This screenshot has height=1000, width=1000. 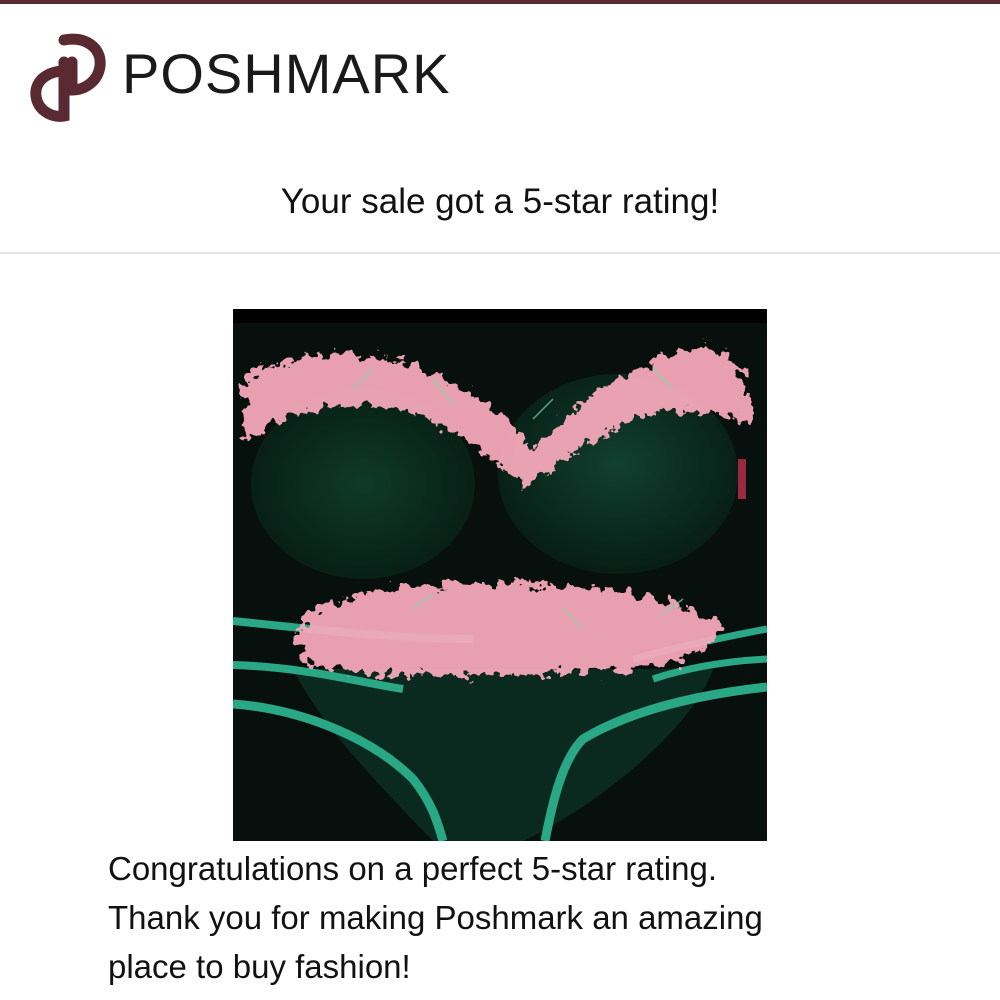 What do you see at coordinates (500, 2) in the screenshot?
I see `top-accent-bar` at bounding box center [500, 2].